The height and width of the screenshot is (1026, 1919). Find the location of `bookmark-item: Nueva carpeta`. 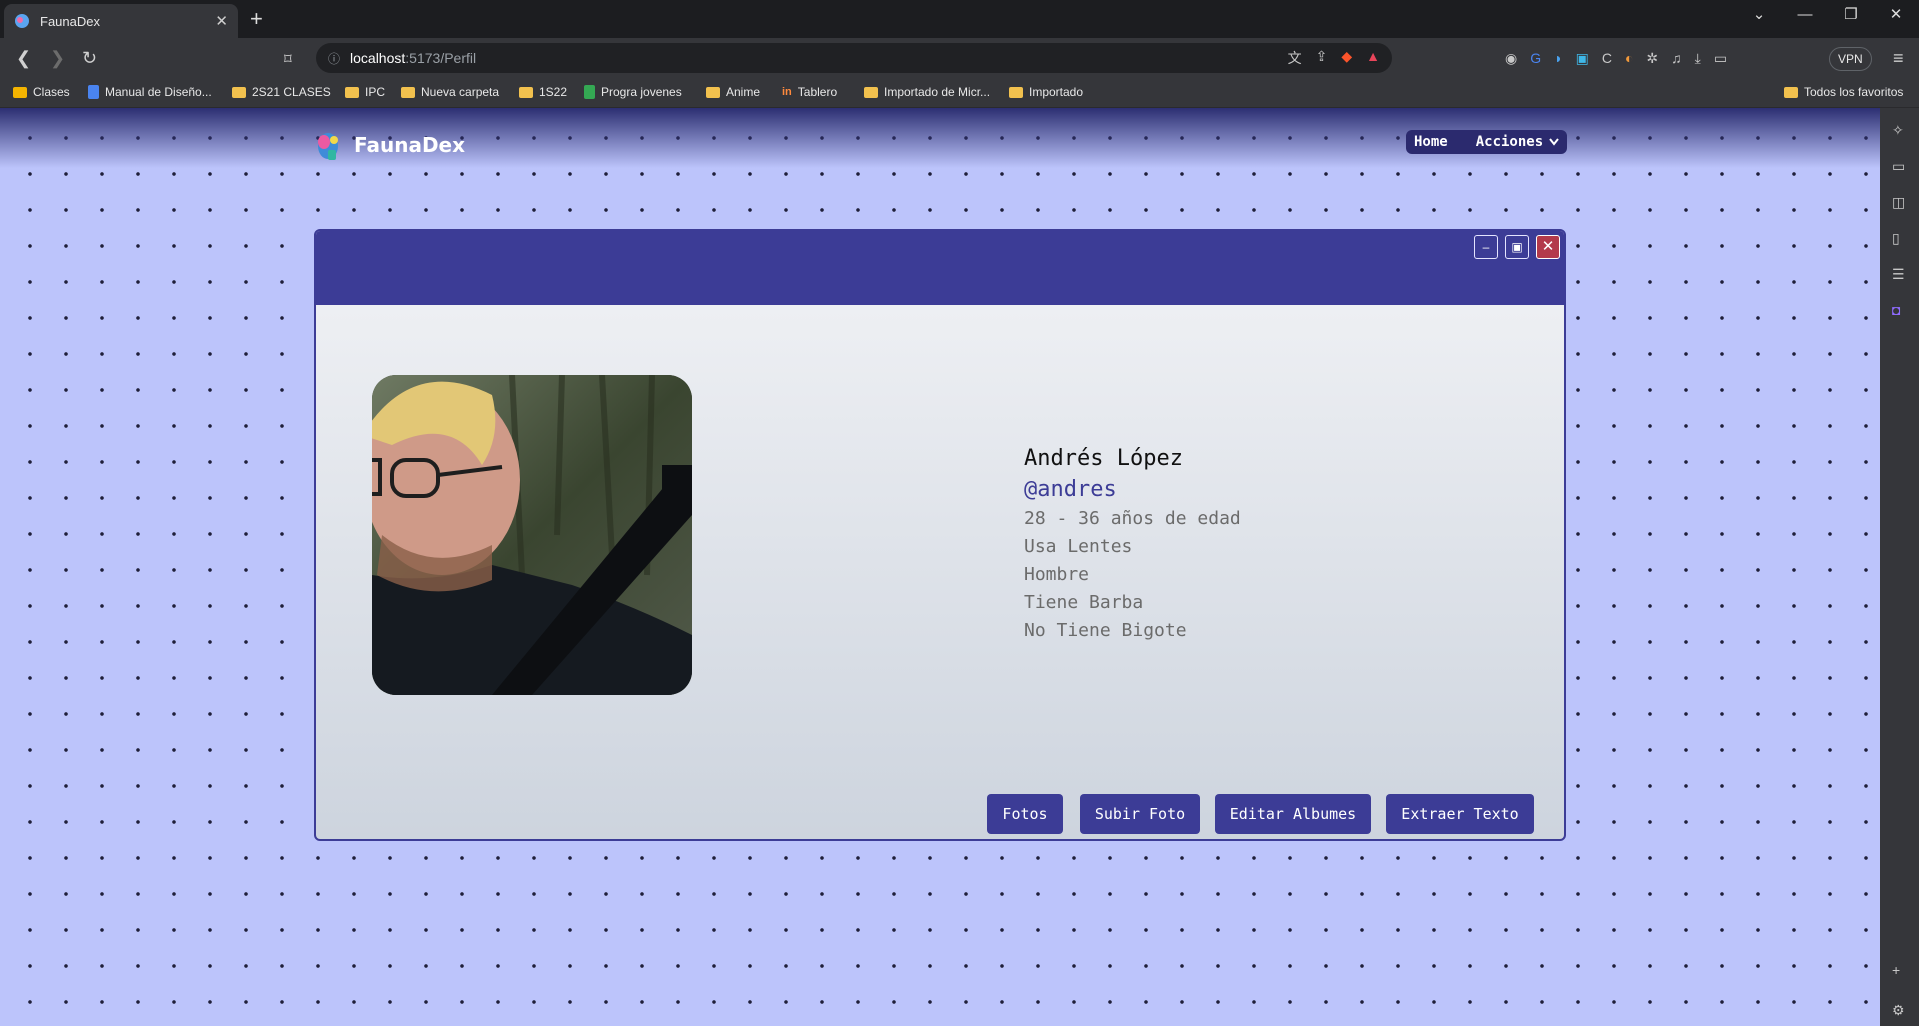

bookmark-item: Nueva carpeta is located at coordinates (450, 92).